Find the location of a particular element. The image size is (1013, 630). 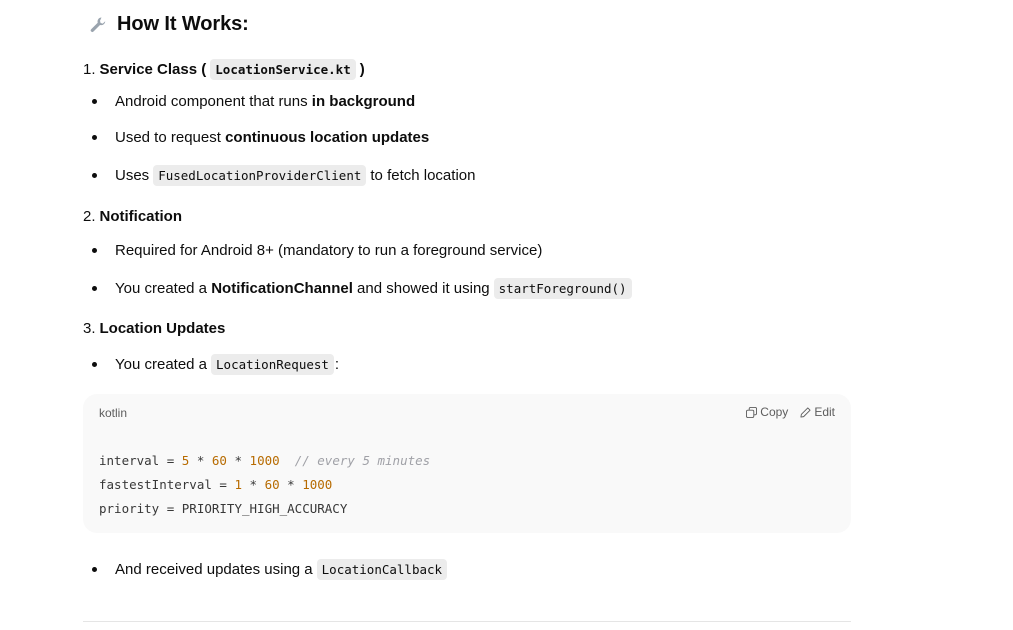

code-number: 1 is located at coordinates (238, 484).